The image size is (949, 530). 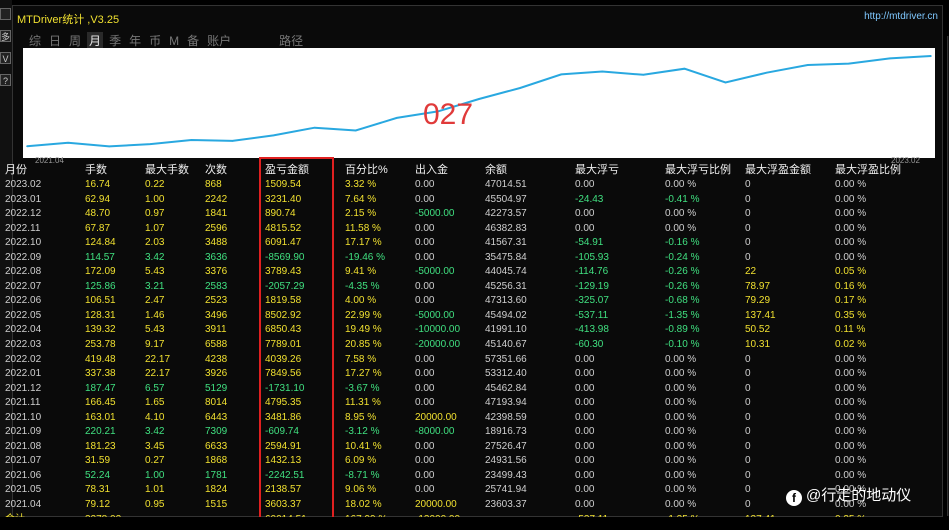 What do you see at coordinates (75, 40) in the screenshot?
I see `tab-2: 周` at bounding box center [75, 40].